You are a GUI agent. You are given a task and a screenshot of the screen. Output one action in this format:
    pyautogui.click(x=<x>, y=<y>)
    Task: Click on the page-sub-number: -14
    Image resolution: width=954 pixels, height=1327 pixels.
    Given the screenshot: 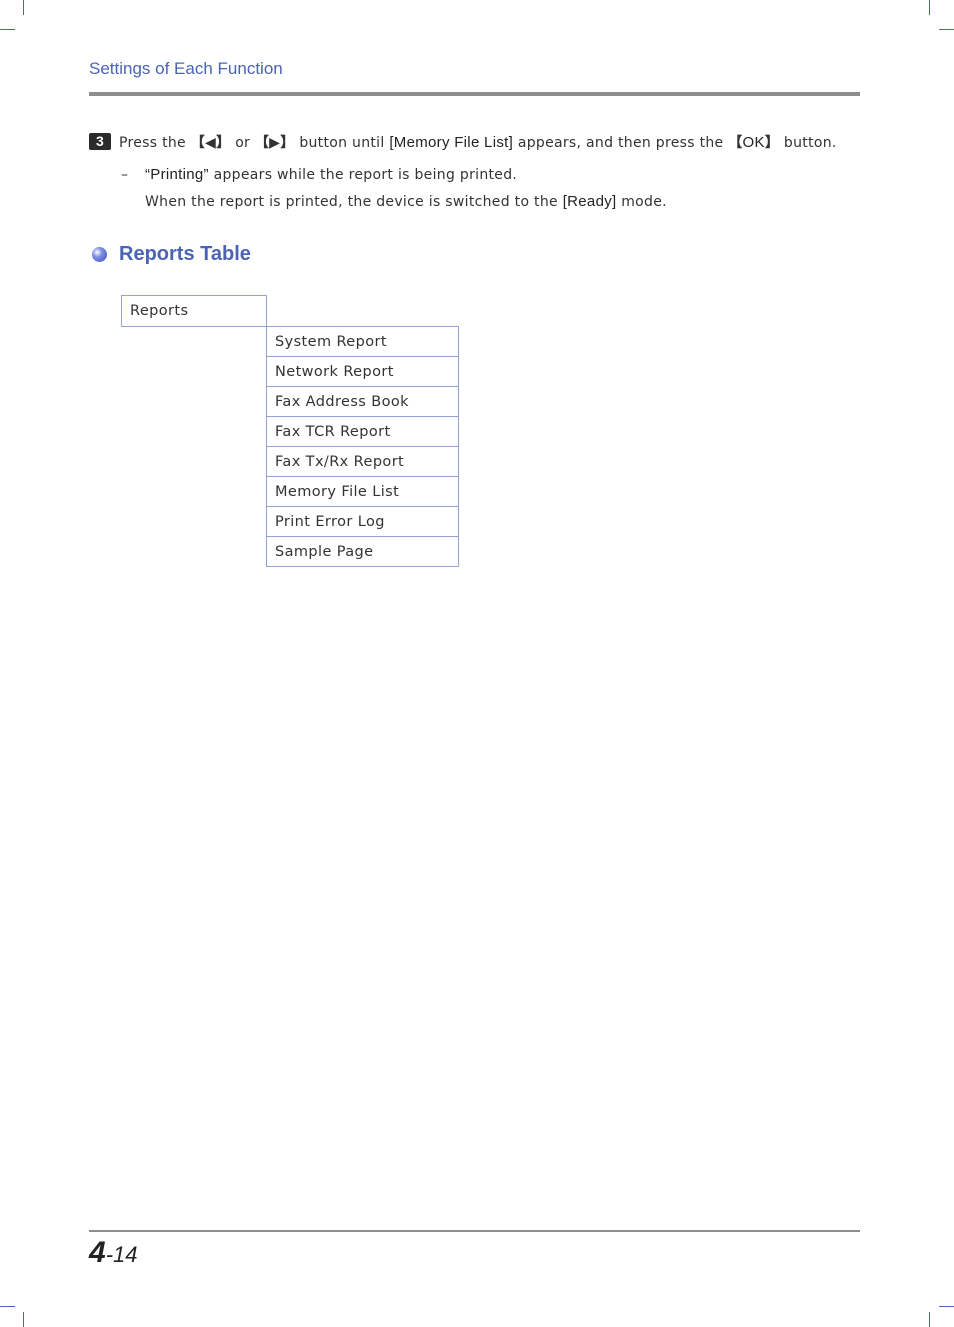 What is the action you would take?
    pyautogui.click(x=121, y=1254)
    